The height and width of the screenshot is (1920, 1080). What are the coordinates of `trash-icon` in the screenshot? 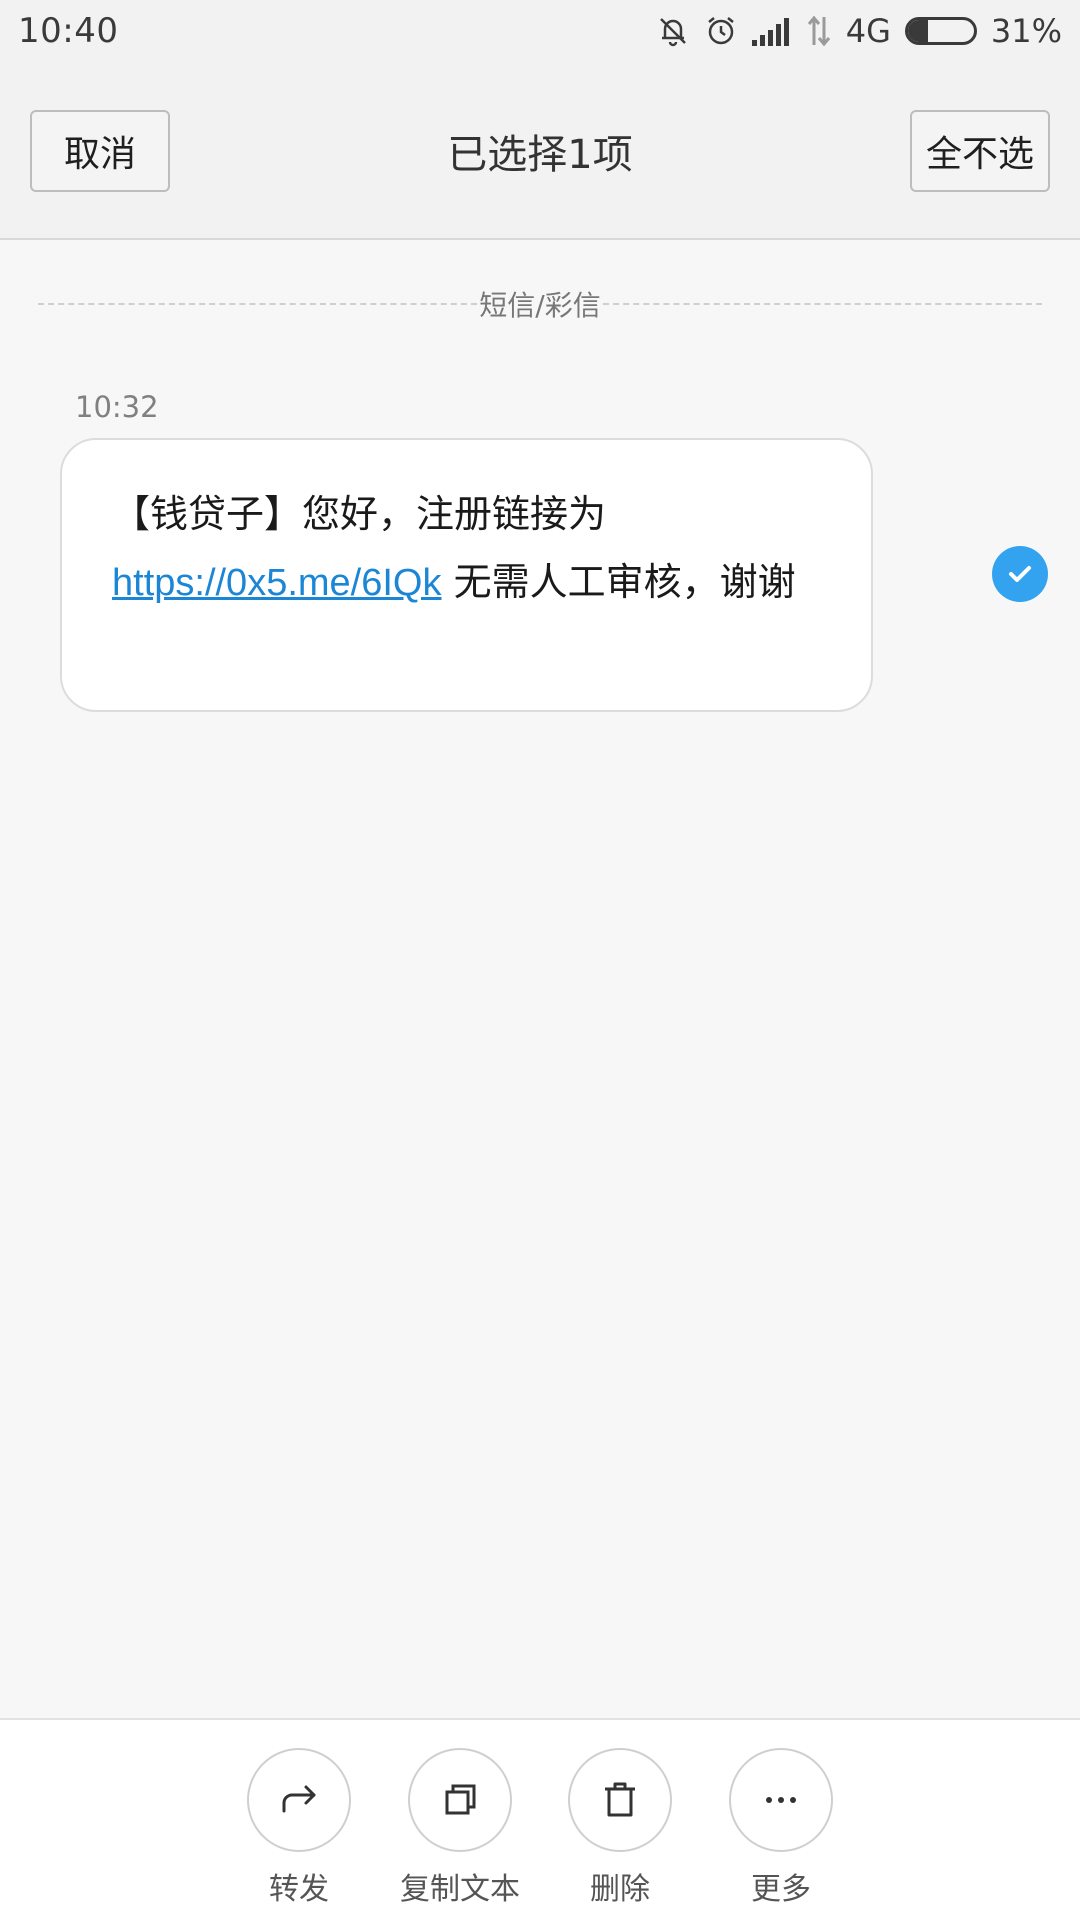 It's located at (620, 1800).